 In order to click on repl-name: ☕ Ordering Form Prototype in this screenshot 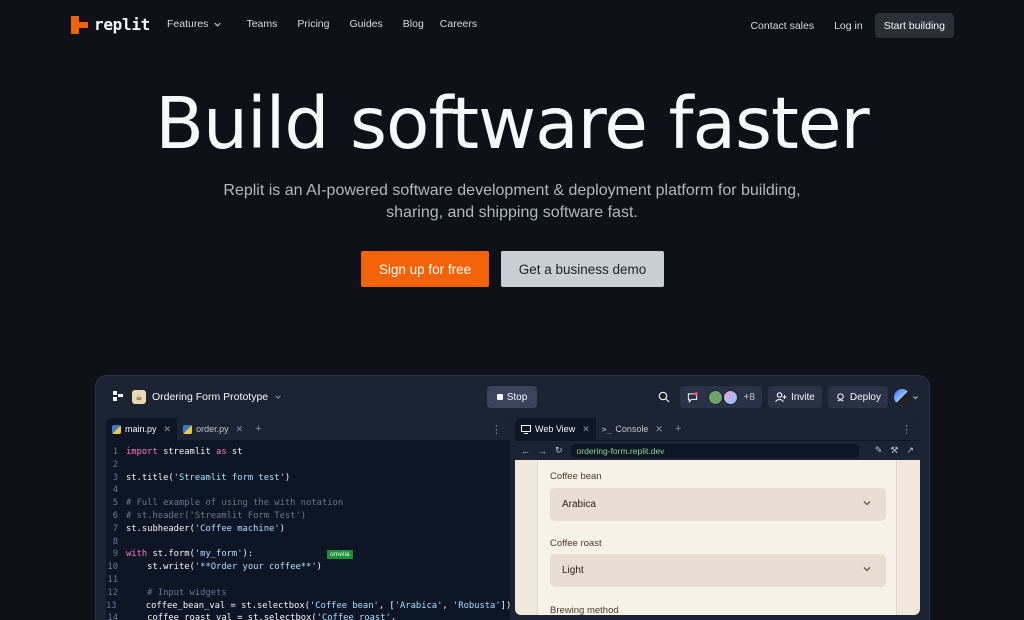, I will do `click(207, 397)`.